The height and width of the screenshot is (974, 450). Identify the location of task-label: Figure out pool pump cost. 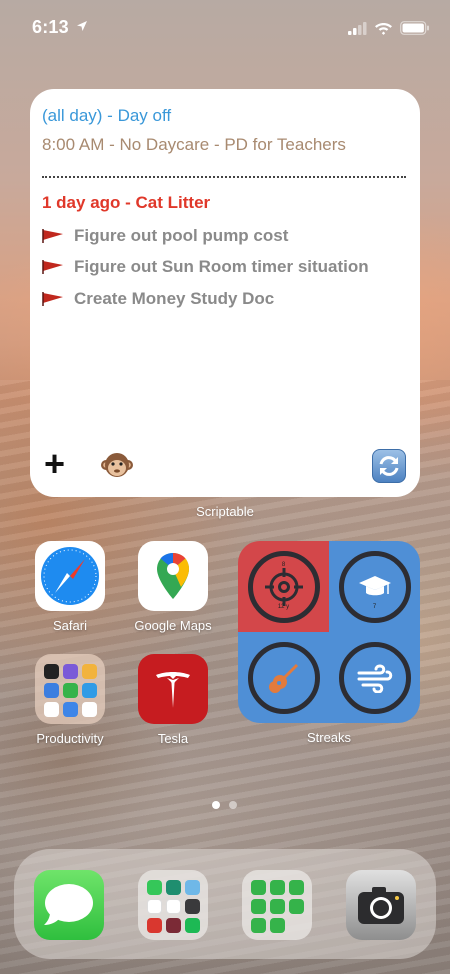
(181, 235).